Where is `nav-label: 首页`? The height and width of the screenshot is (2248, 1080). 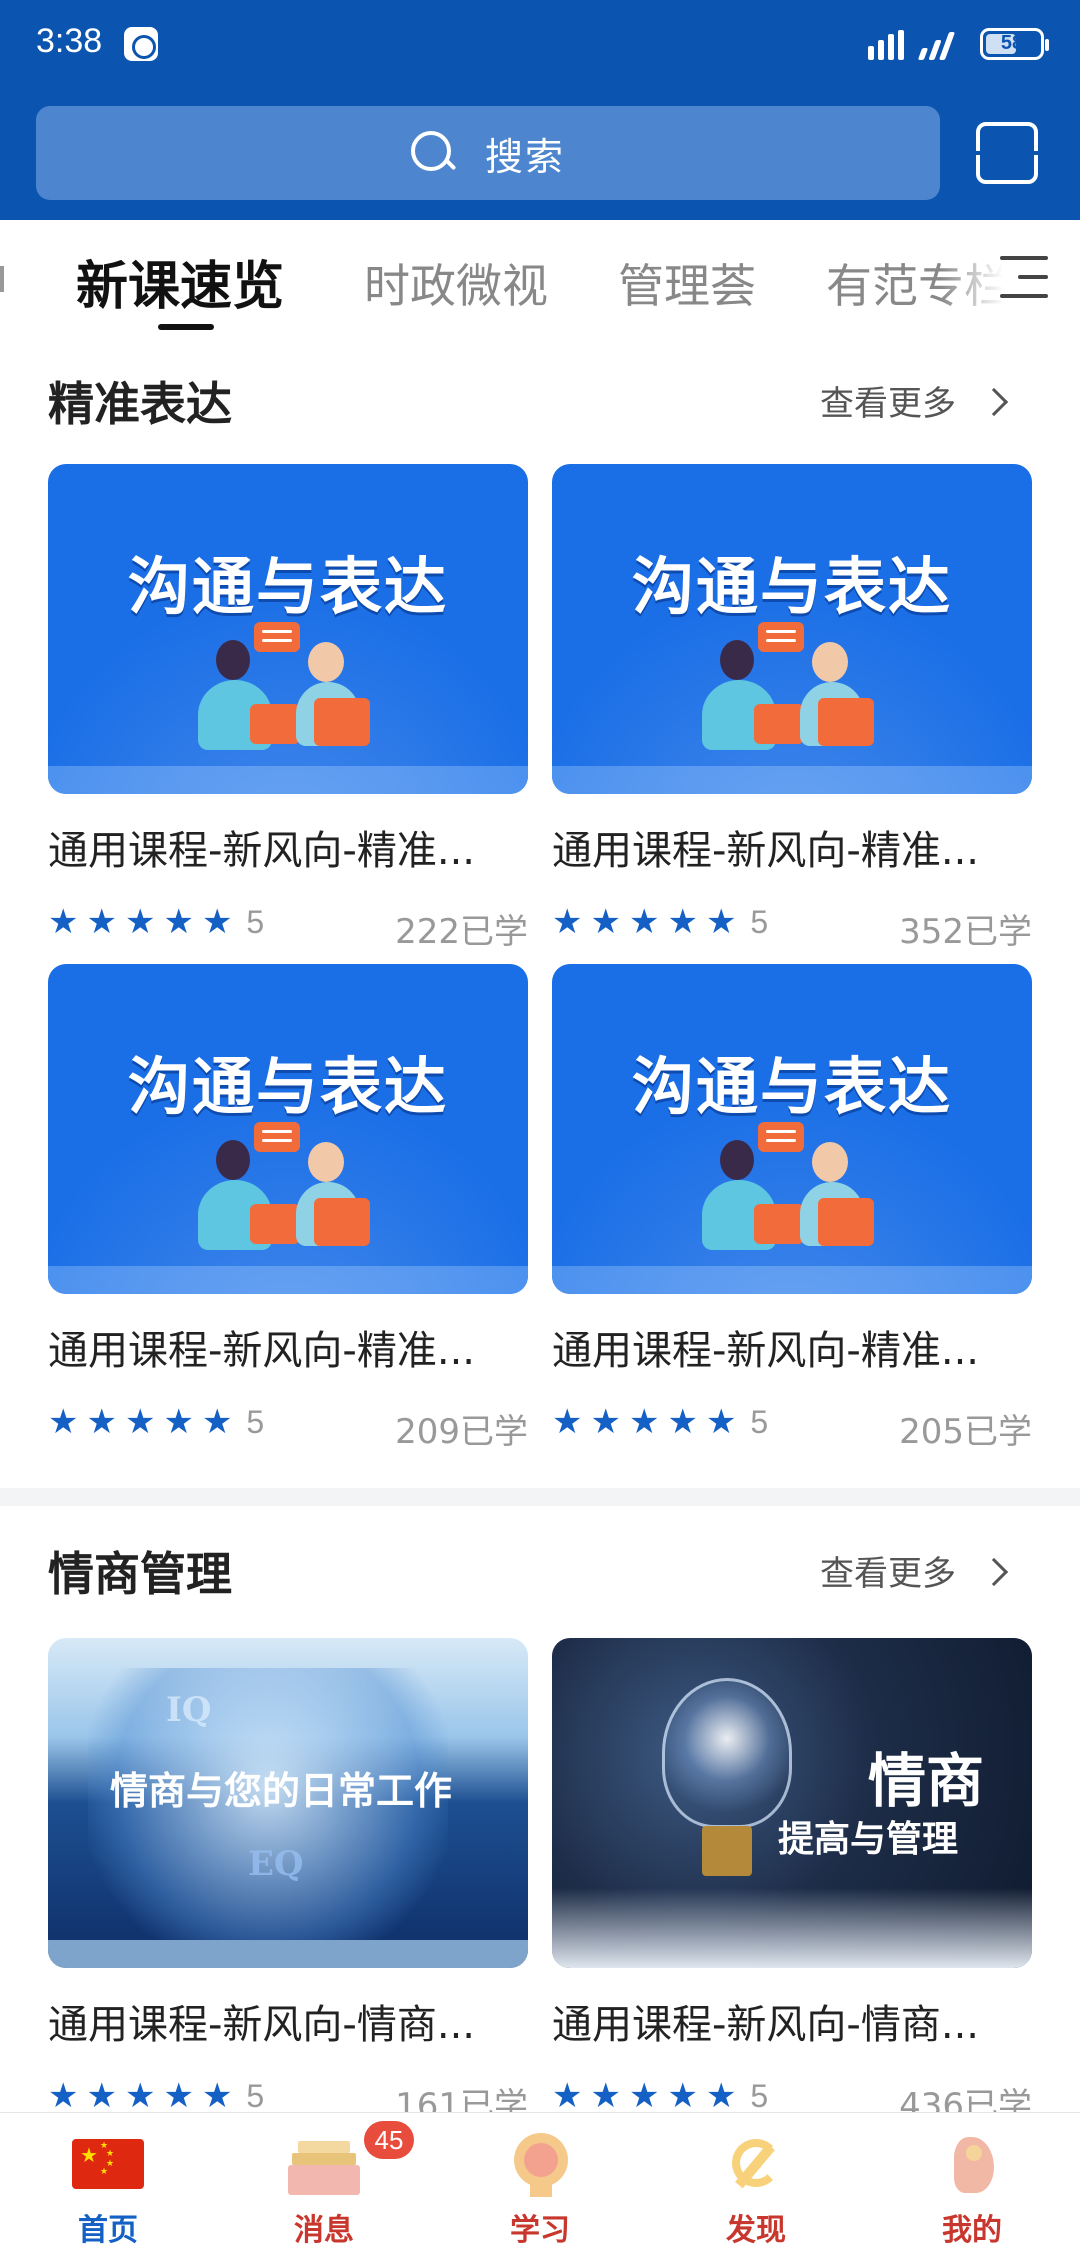
nav-label: 首页 is located at coordinates (108, 2230).